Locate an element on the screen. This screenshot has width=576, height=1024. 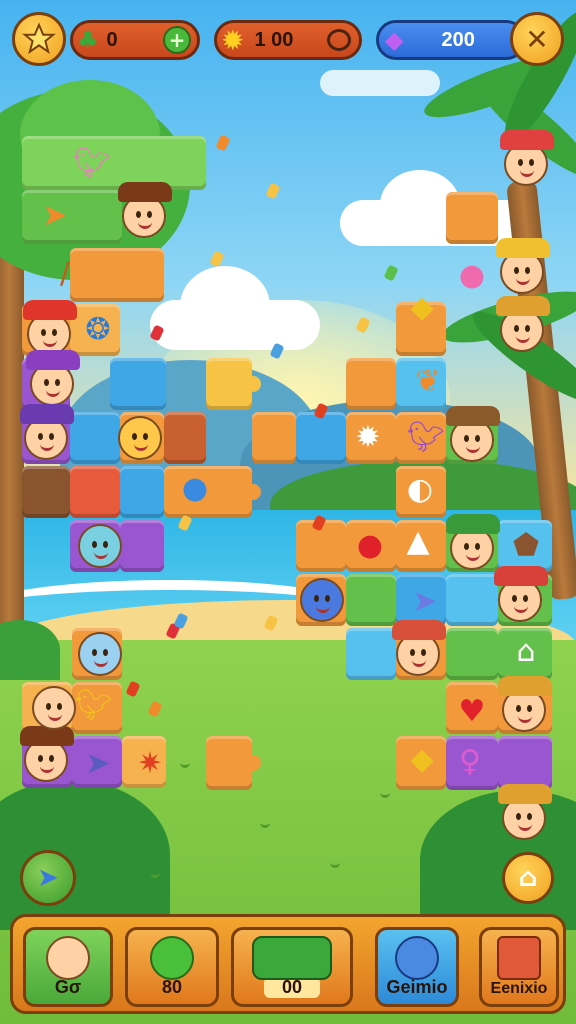
blue-creature-icon is located at coordinates (417, 958).